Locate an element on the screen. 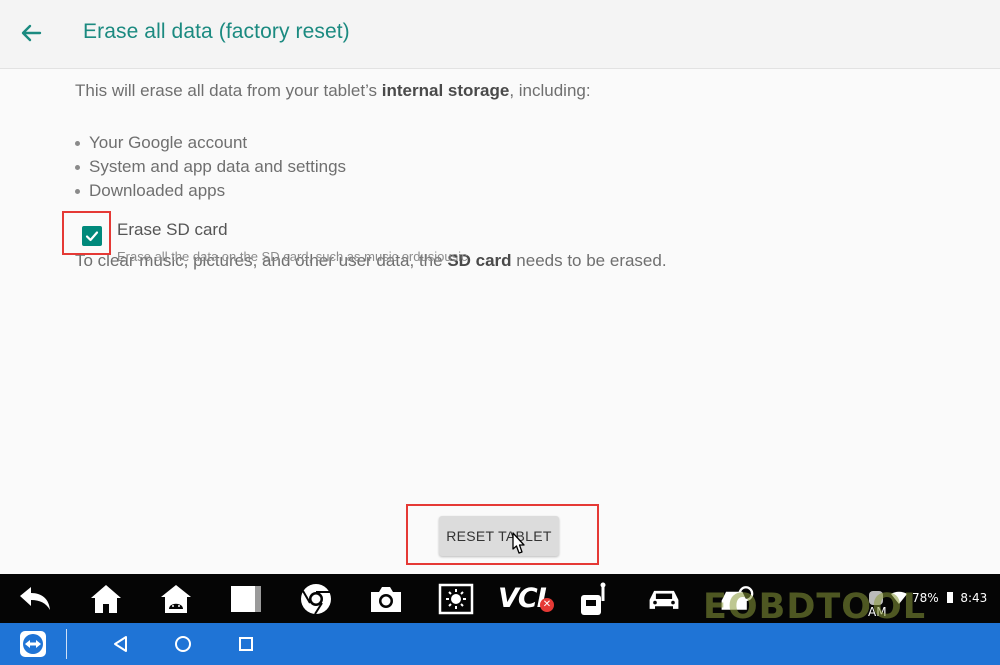  erase-sd-label: Erase SD card is located at coordinates (172, 230).